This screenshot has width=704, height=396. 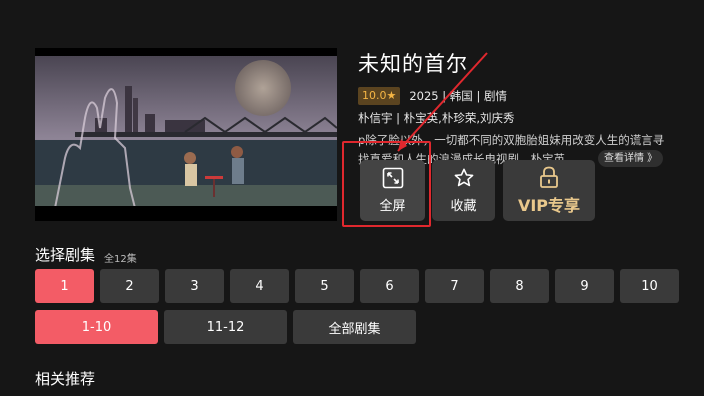 What do you see at coordinates (386, 184) in the screenshot?
I see `highlight-box` at bounding box center [386, 184].